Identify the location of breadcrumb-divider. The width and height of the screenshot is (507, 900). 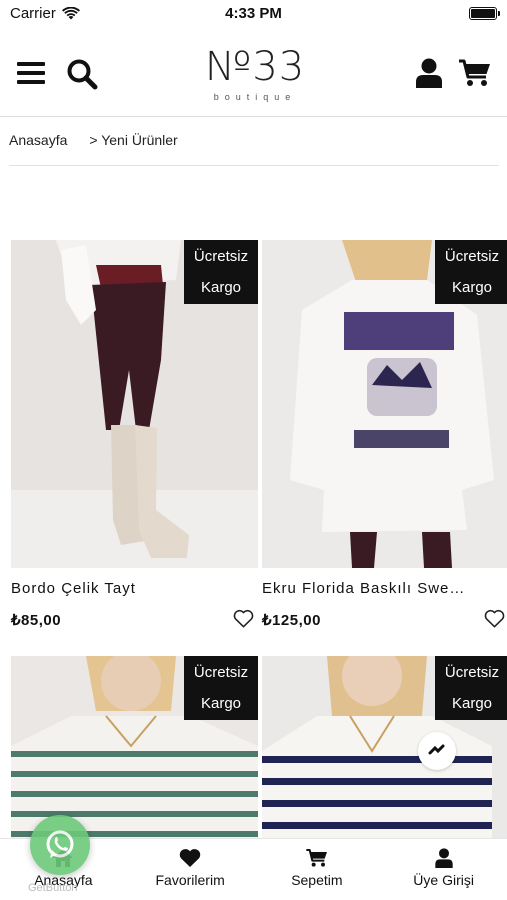
(254, 165).